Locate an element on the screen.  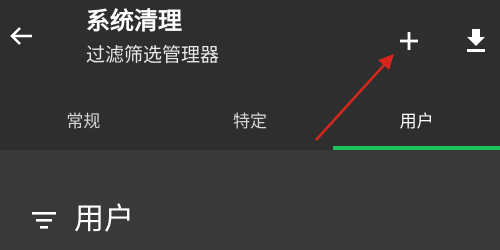
back-arrow-icon is located at coordinates (21, 36).